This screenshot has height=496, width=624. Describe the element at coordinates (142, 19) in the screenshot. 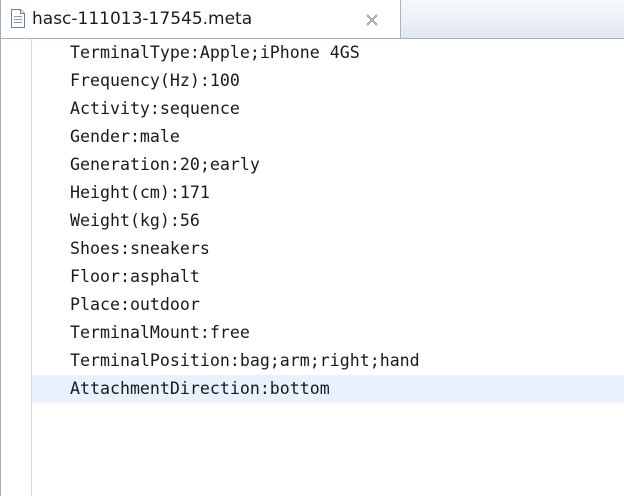

I see `tab-title: hasc-111013-17545.meta` at that location.